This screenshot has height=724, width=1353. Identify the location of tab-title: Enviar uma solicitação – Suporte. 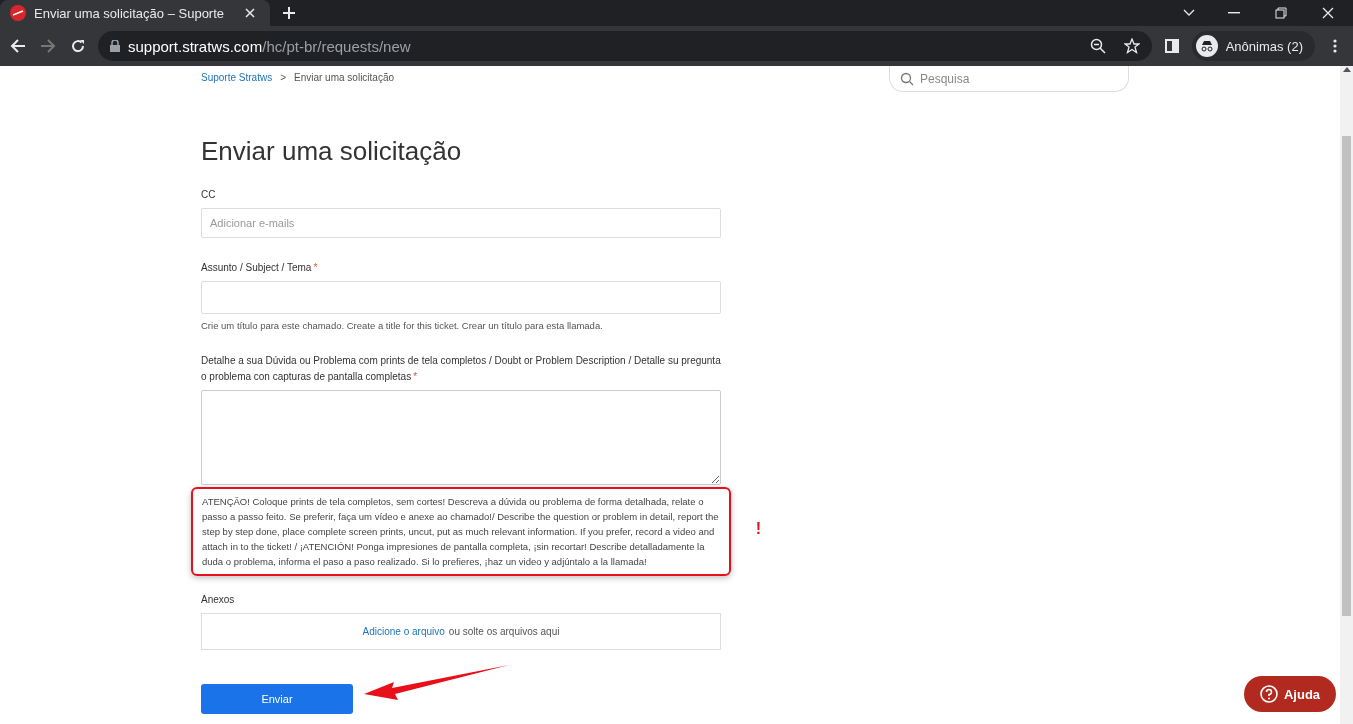
(130, 13).